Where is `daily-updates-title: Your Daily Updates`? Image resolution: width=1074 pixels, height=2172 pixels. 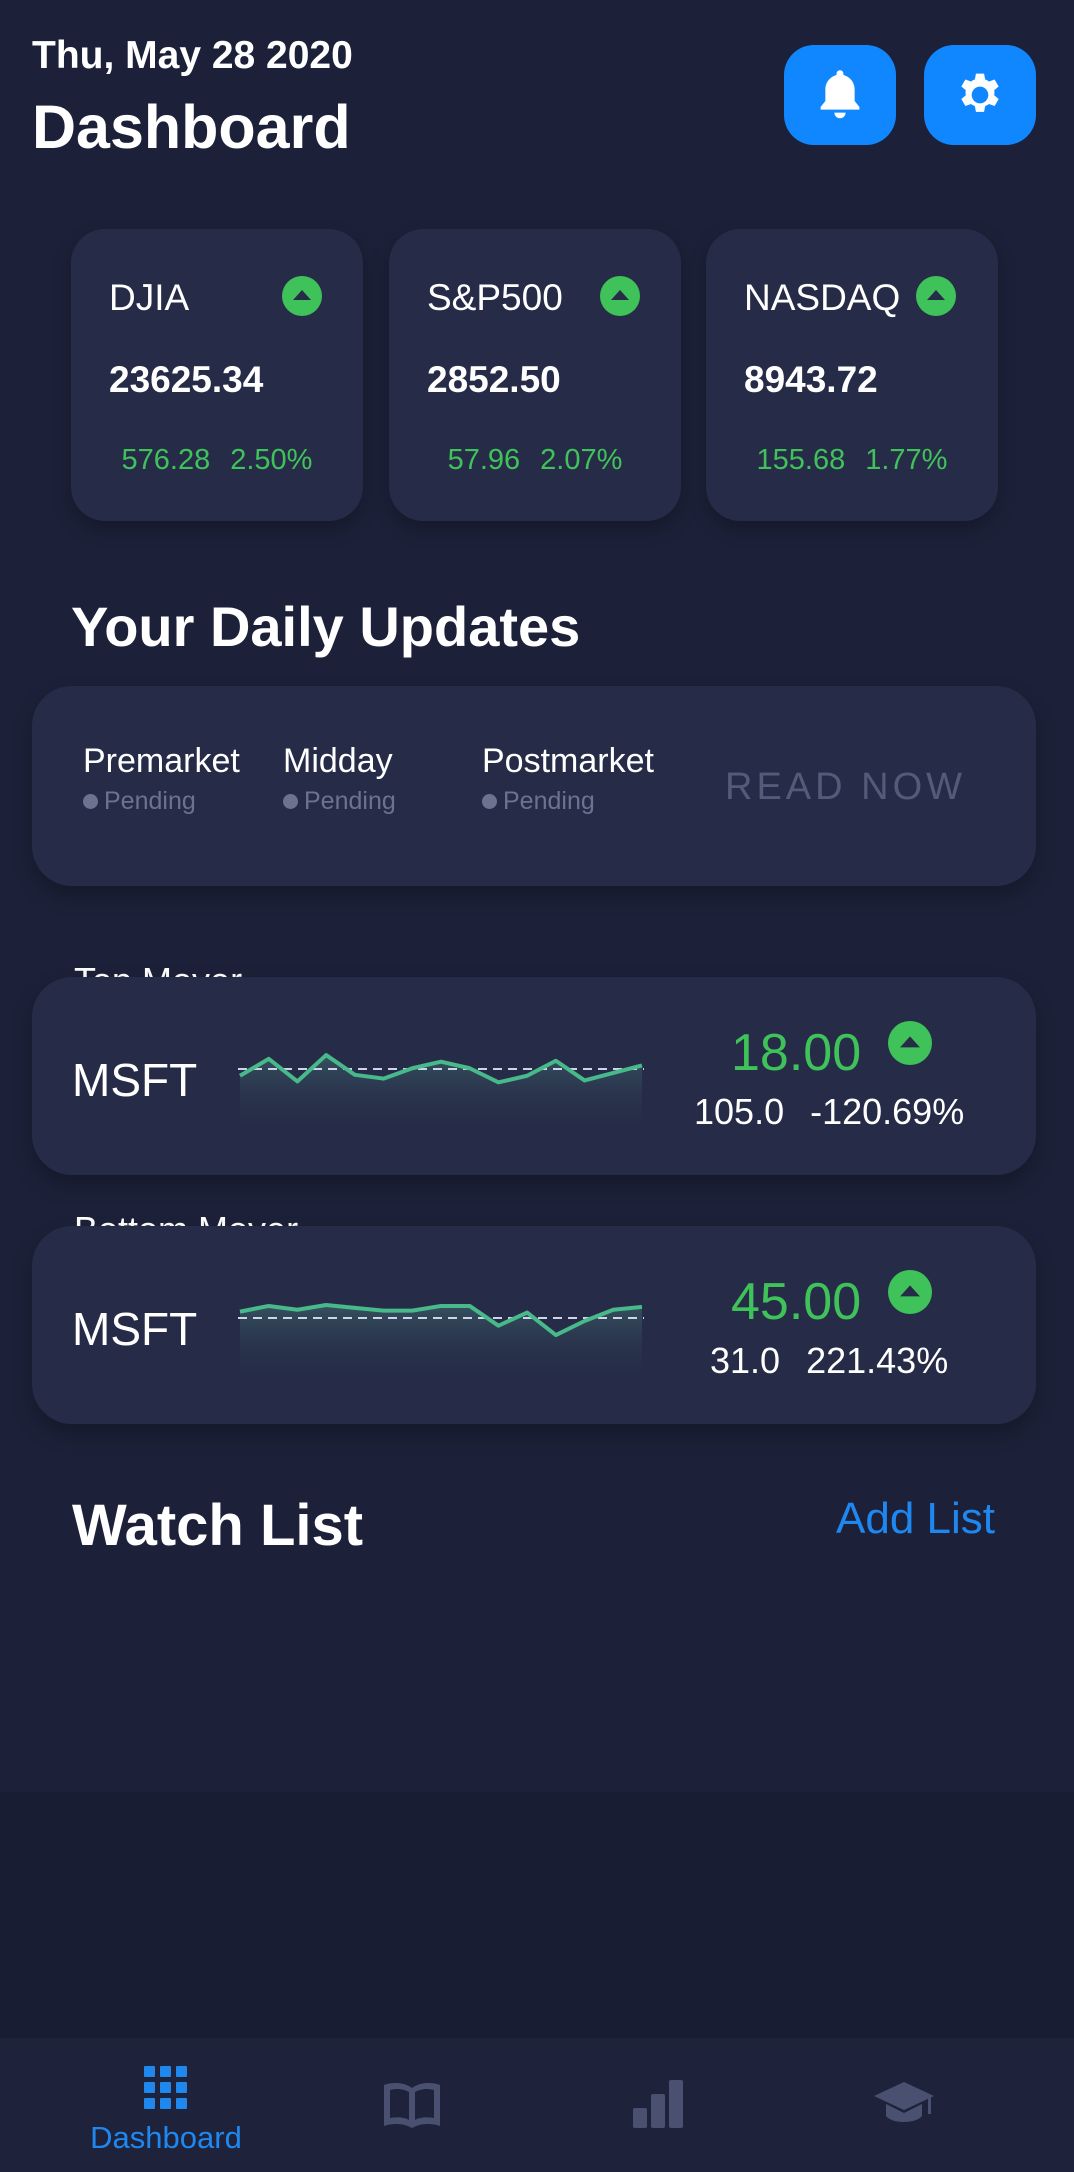
daily-updates-title: Your Daily Updates is located at coordinates (326, 626).